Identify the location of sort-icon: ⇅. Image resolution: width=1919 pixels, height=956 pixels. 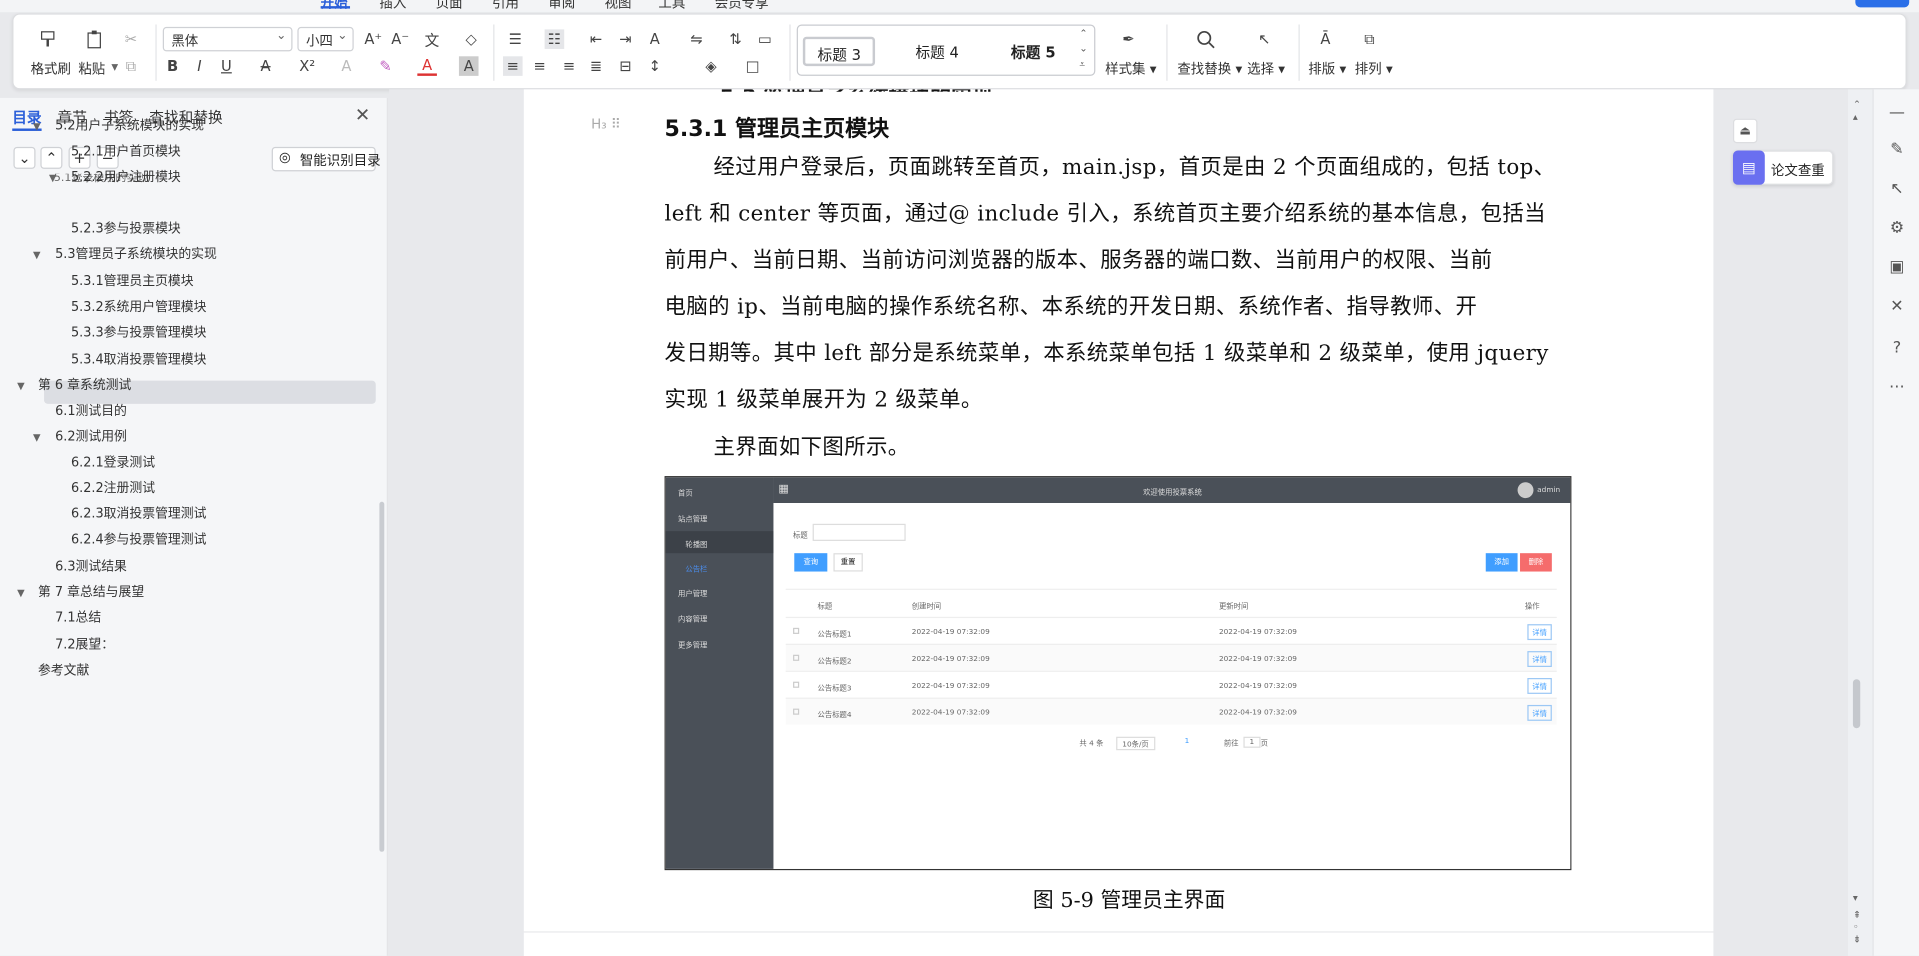
(736, 39).